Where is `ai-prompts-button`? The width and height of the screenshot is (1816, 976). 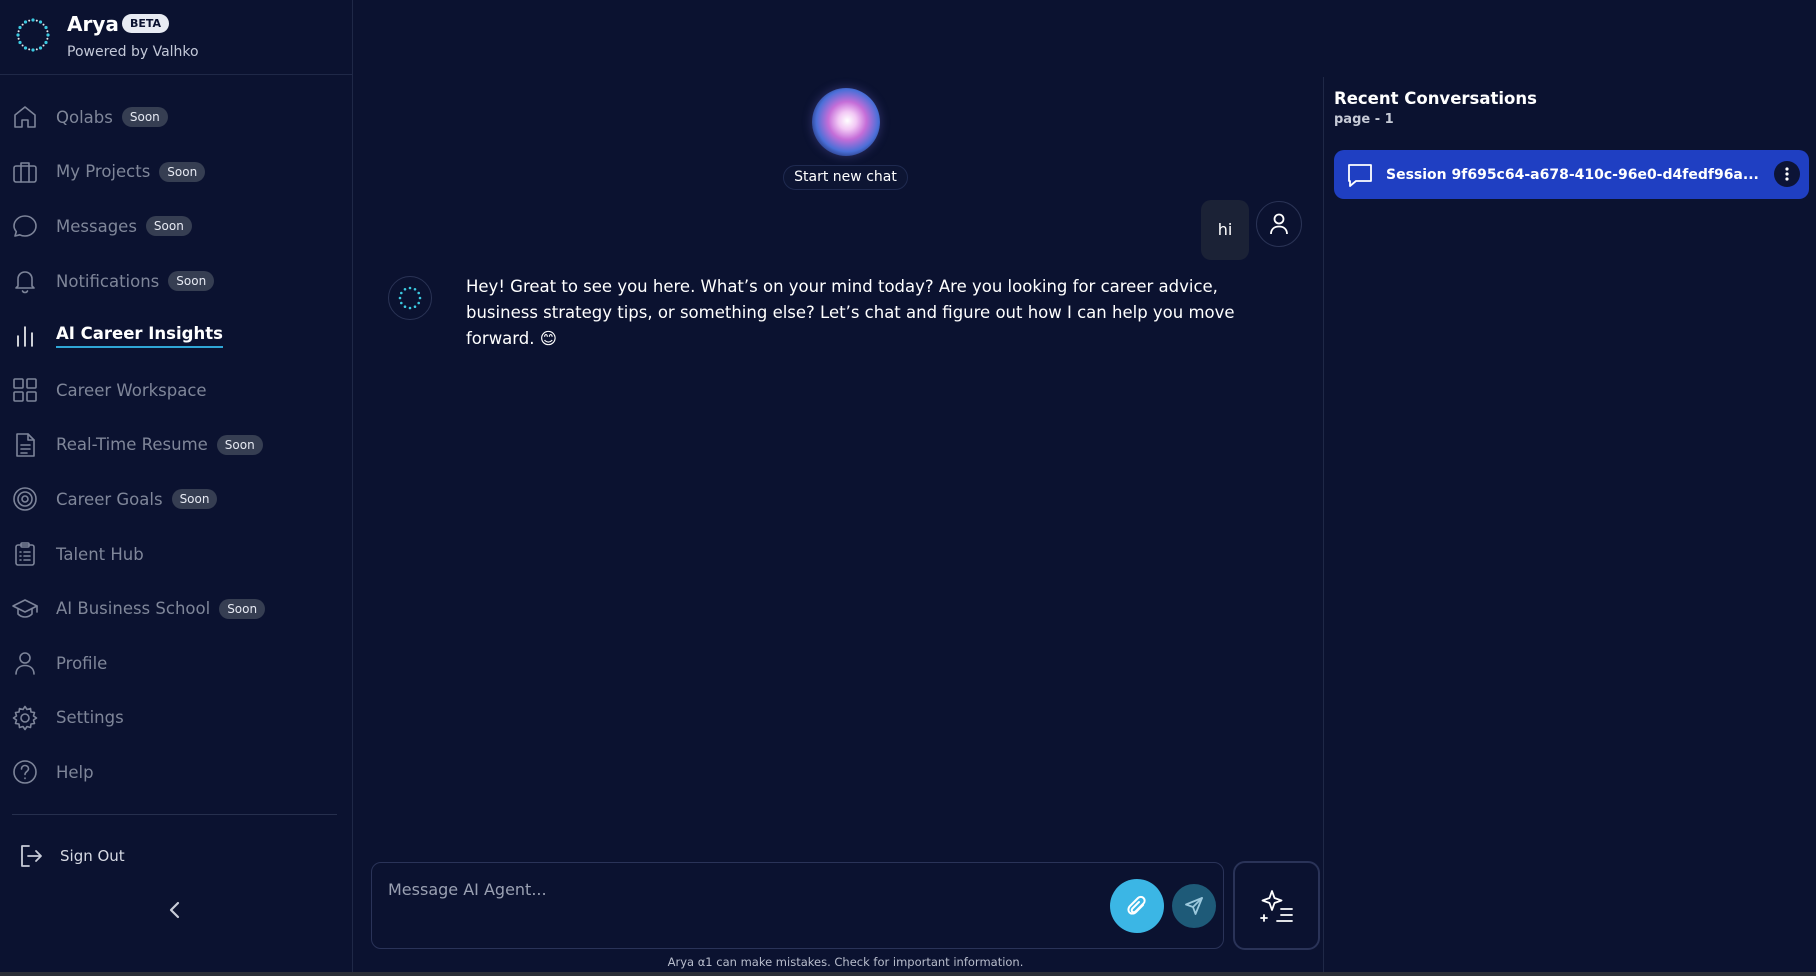
ai-prompts-button is located at coordinates (1276, 905).